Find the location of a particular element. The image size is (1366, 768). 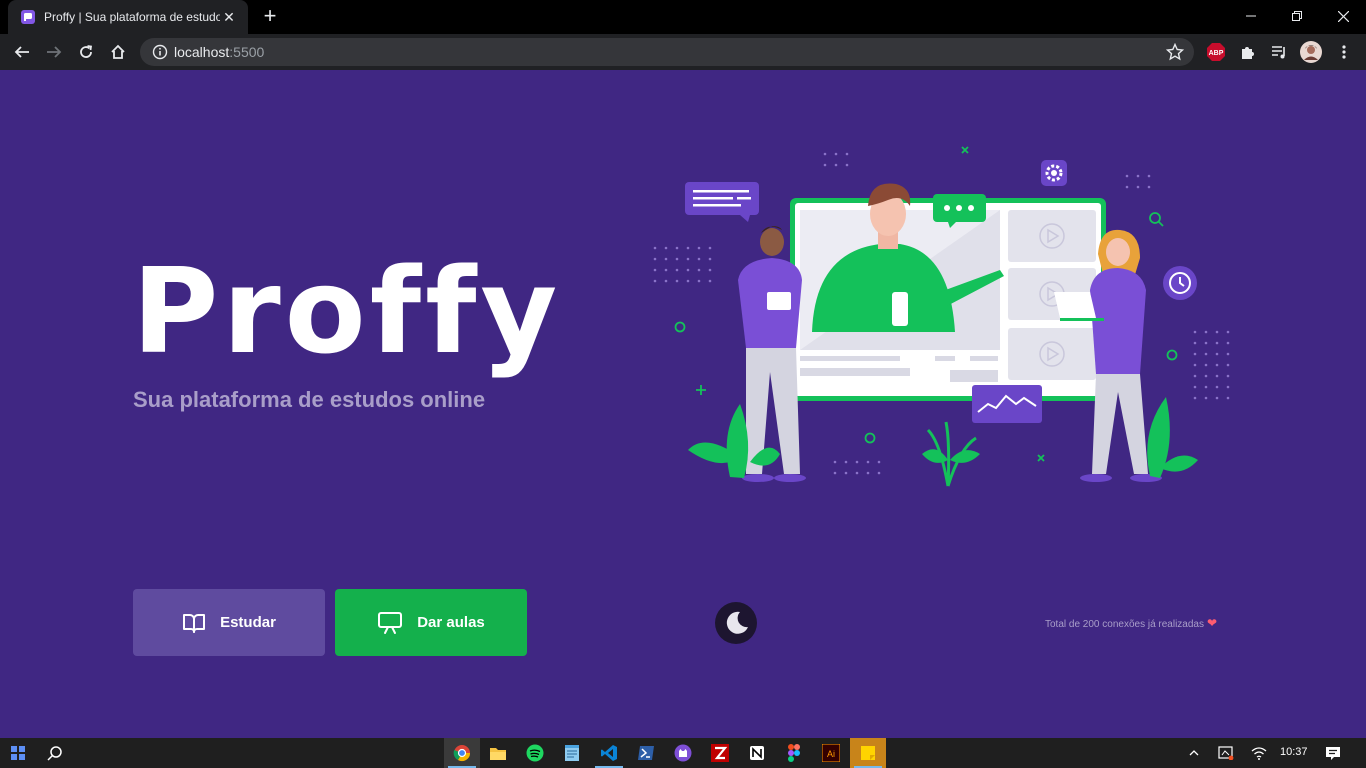

moon-icon is located at coordinates (737, 622).